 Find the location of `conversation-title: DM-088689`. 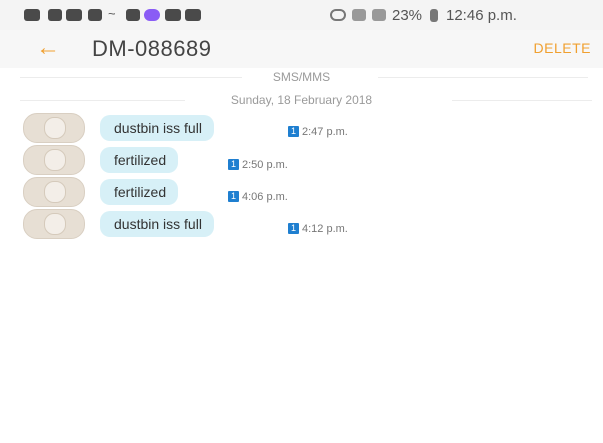

conversation-title: DM-088689 is located at coordinates (152, 48).